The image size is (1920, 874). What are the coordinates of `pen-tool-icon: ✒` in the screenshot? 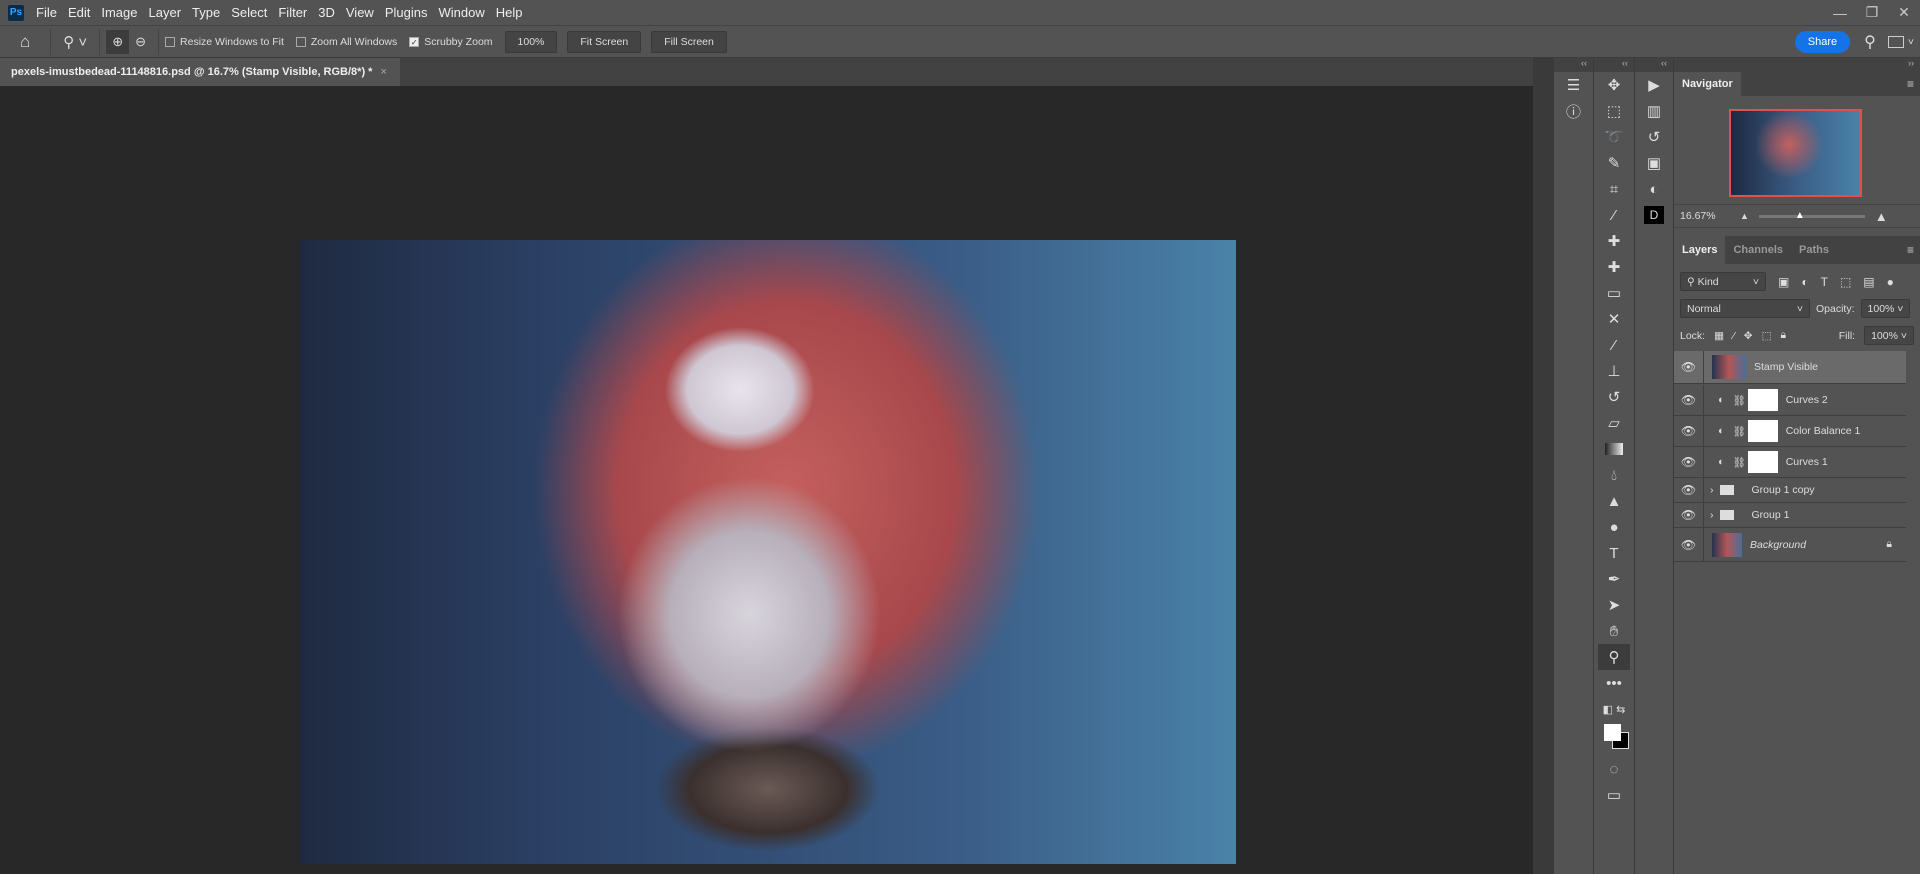 It's located at (1614, 579).